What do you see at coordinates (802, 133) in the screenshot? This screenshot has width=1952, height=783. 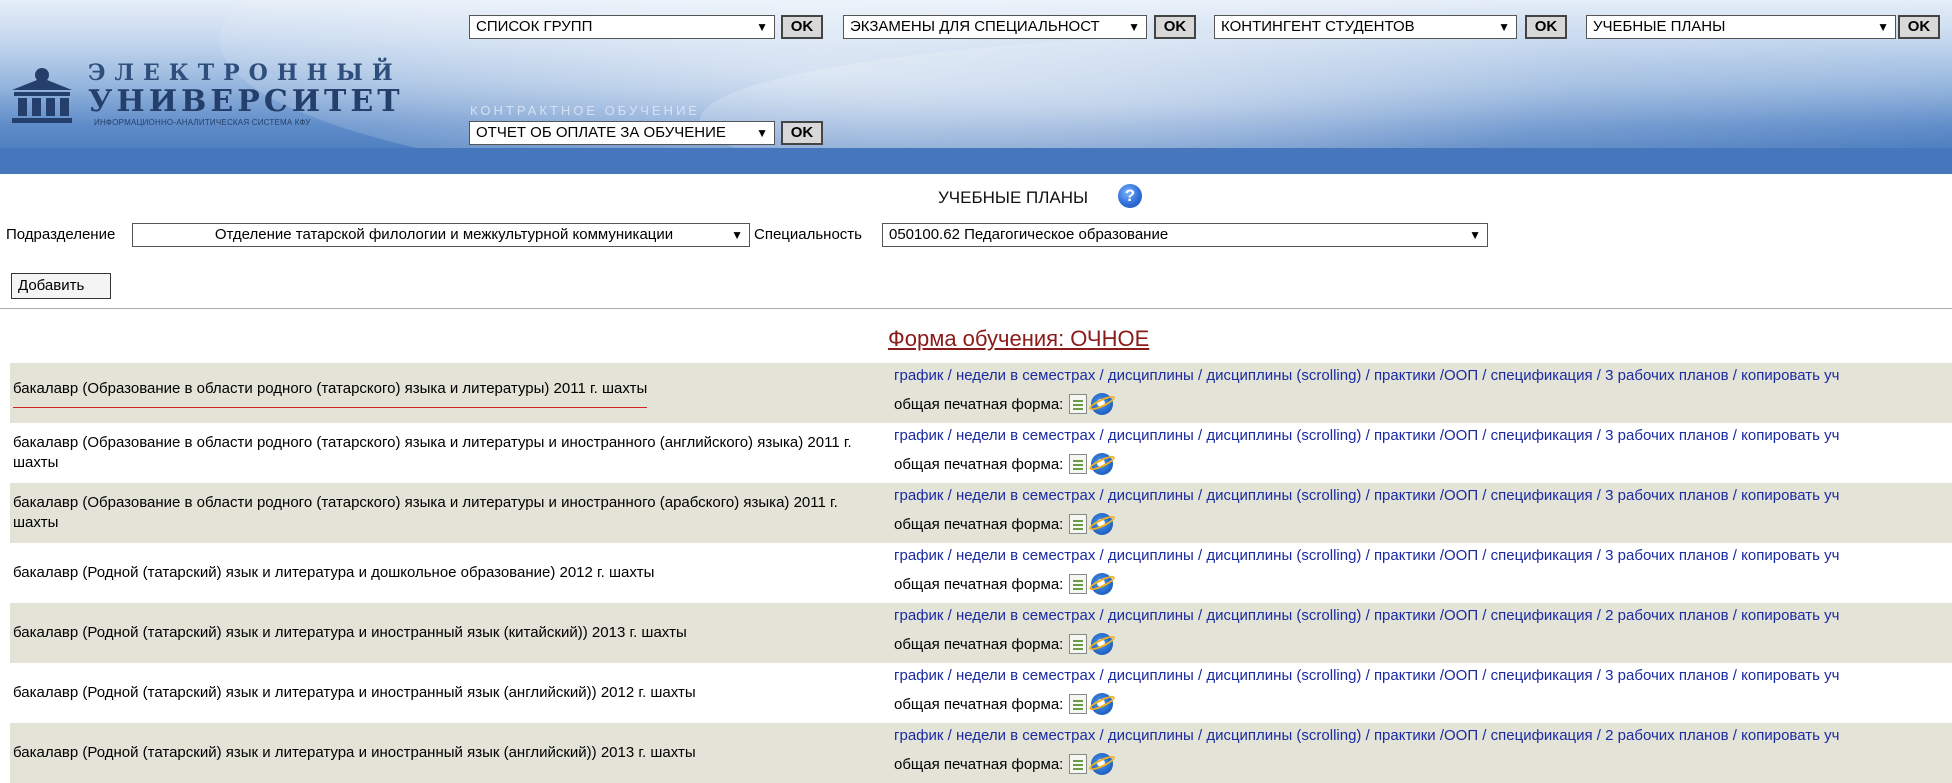 I see `payment-report-ok-button: OK` at bounding box center [802, 133].